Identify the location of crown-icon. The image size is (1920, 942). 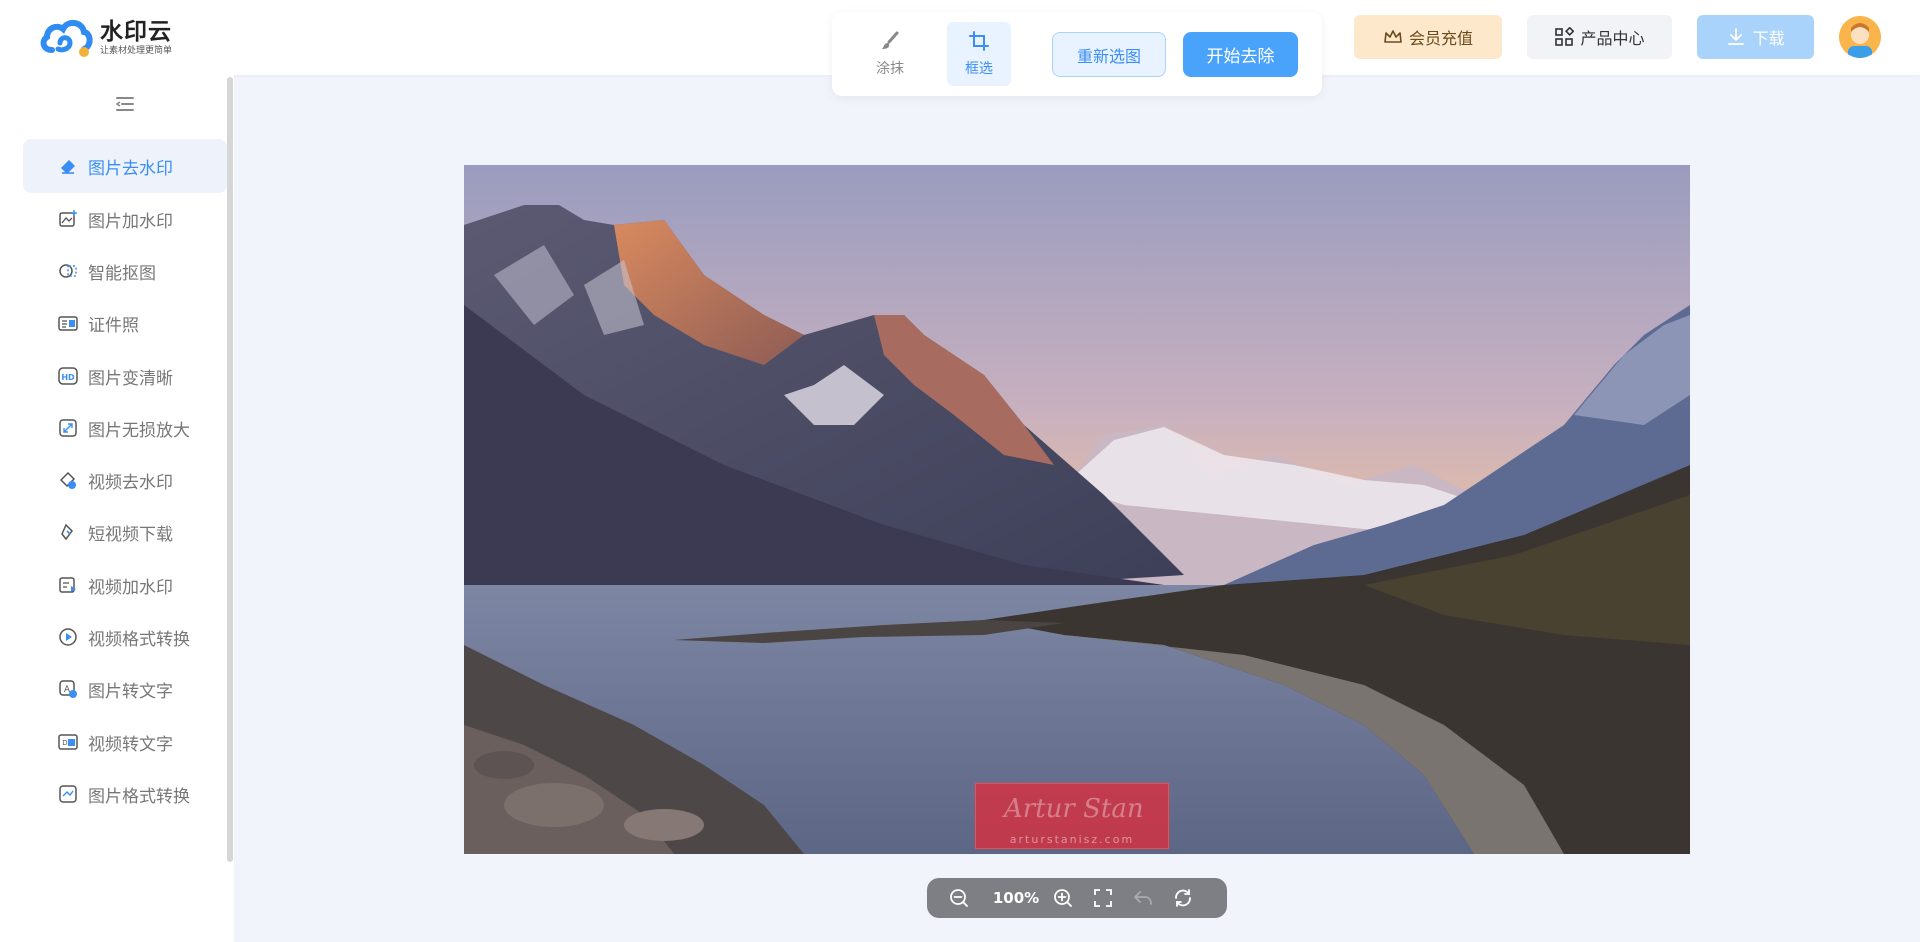
(1393, 36).